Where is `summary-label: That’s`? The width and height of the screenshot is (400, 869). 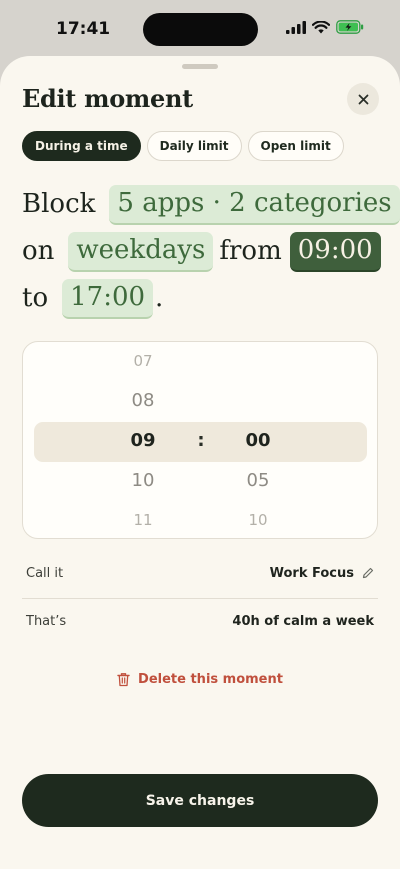
summary-label: That’s is located at coordinates (46, 621).